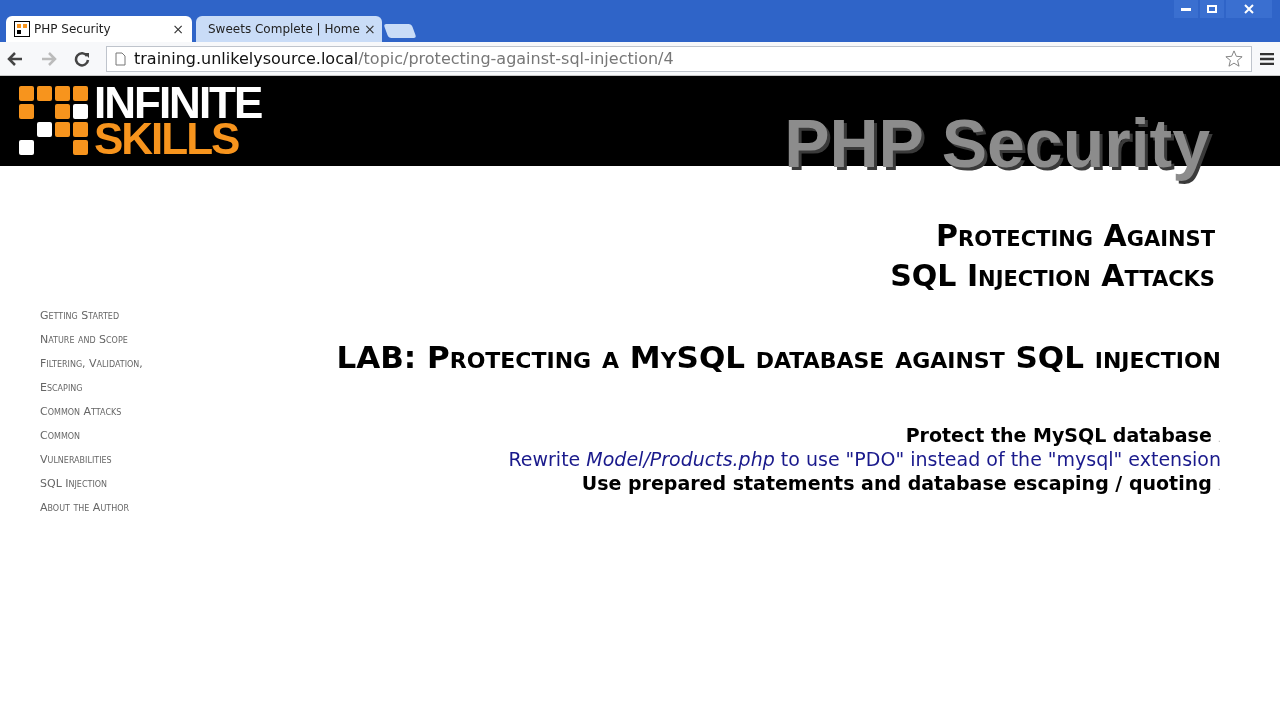  What do you see at coordinates (1267, 58) in the screenshot?
I see `menu-icon` at bounding box center [1267, 58].